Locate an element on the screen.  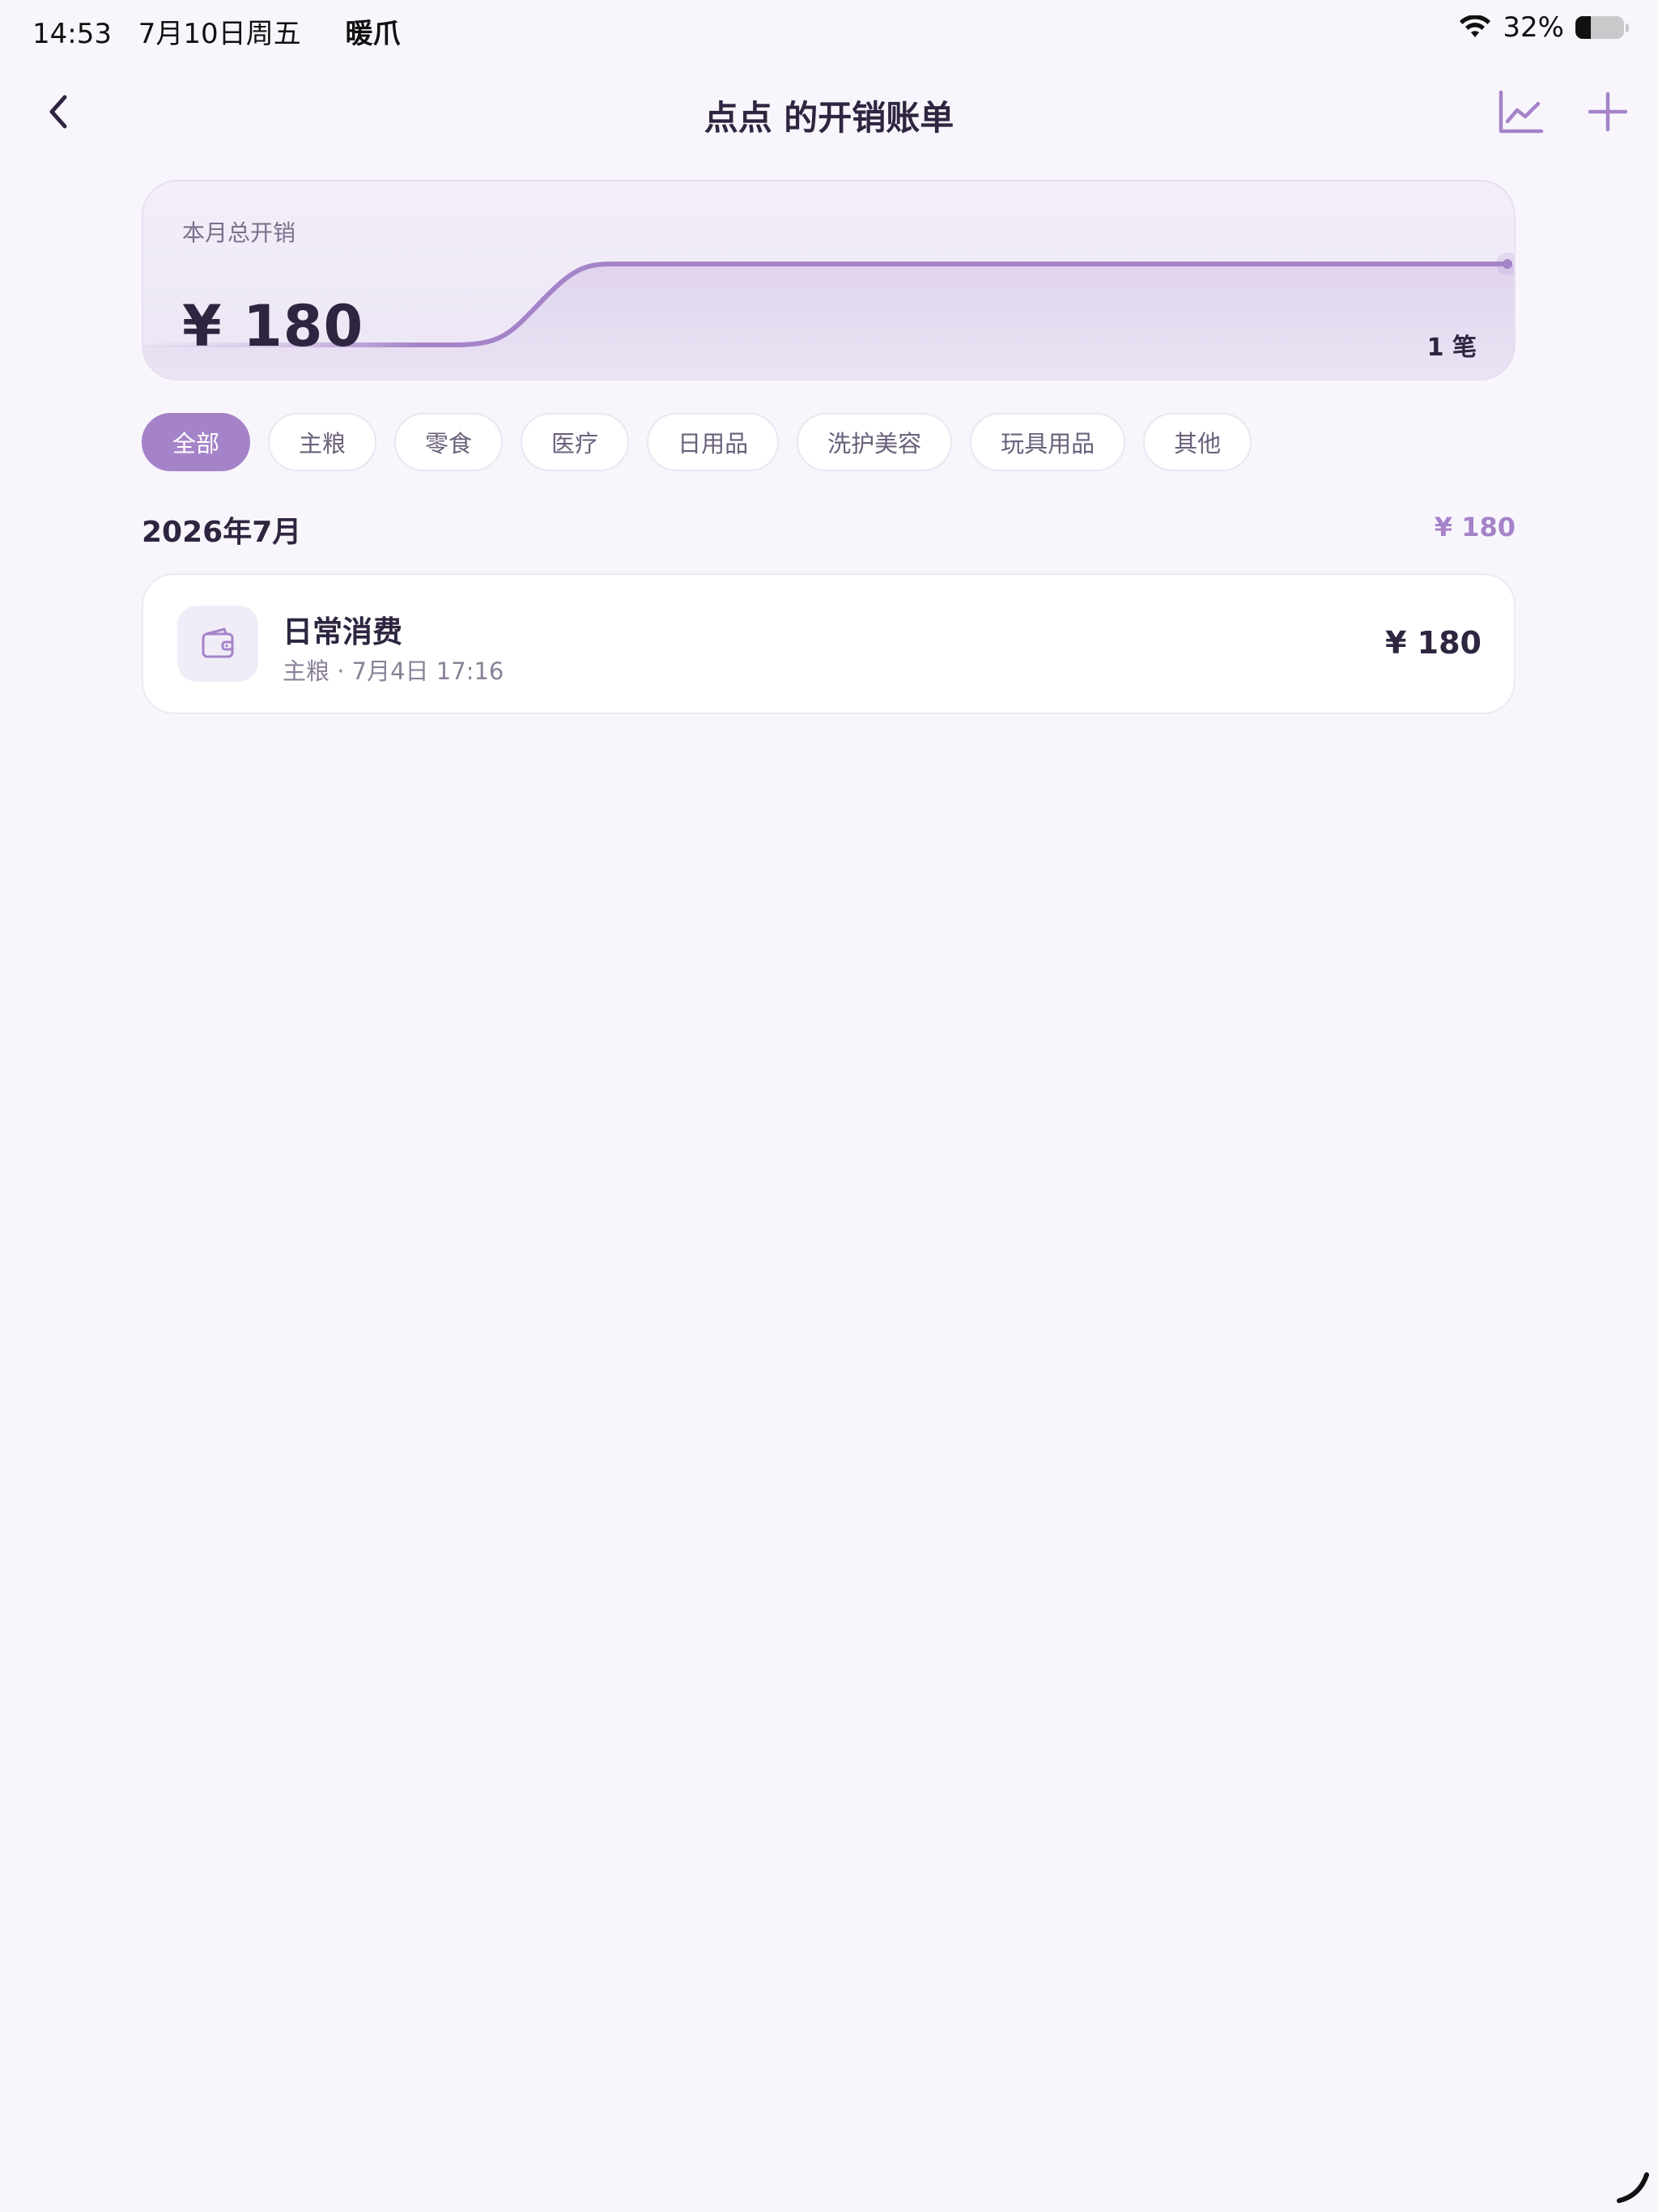
filter-chip-grooming: 洗护美容 is located at coordinates (875, 442).